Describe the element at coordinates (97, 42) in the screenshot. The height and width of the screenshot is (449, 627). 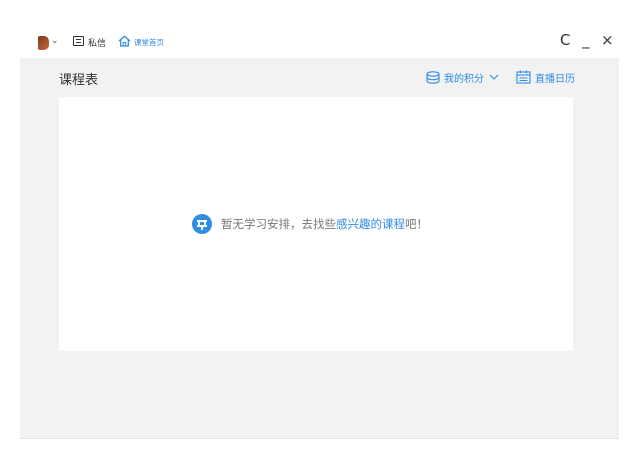
I see `private-message-link: 私信` at that location.